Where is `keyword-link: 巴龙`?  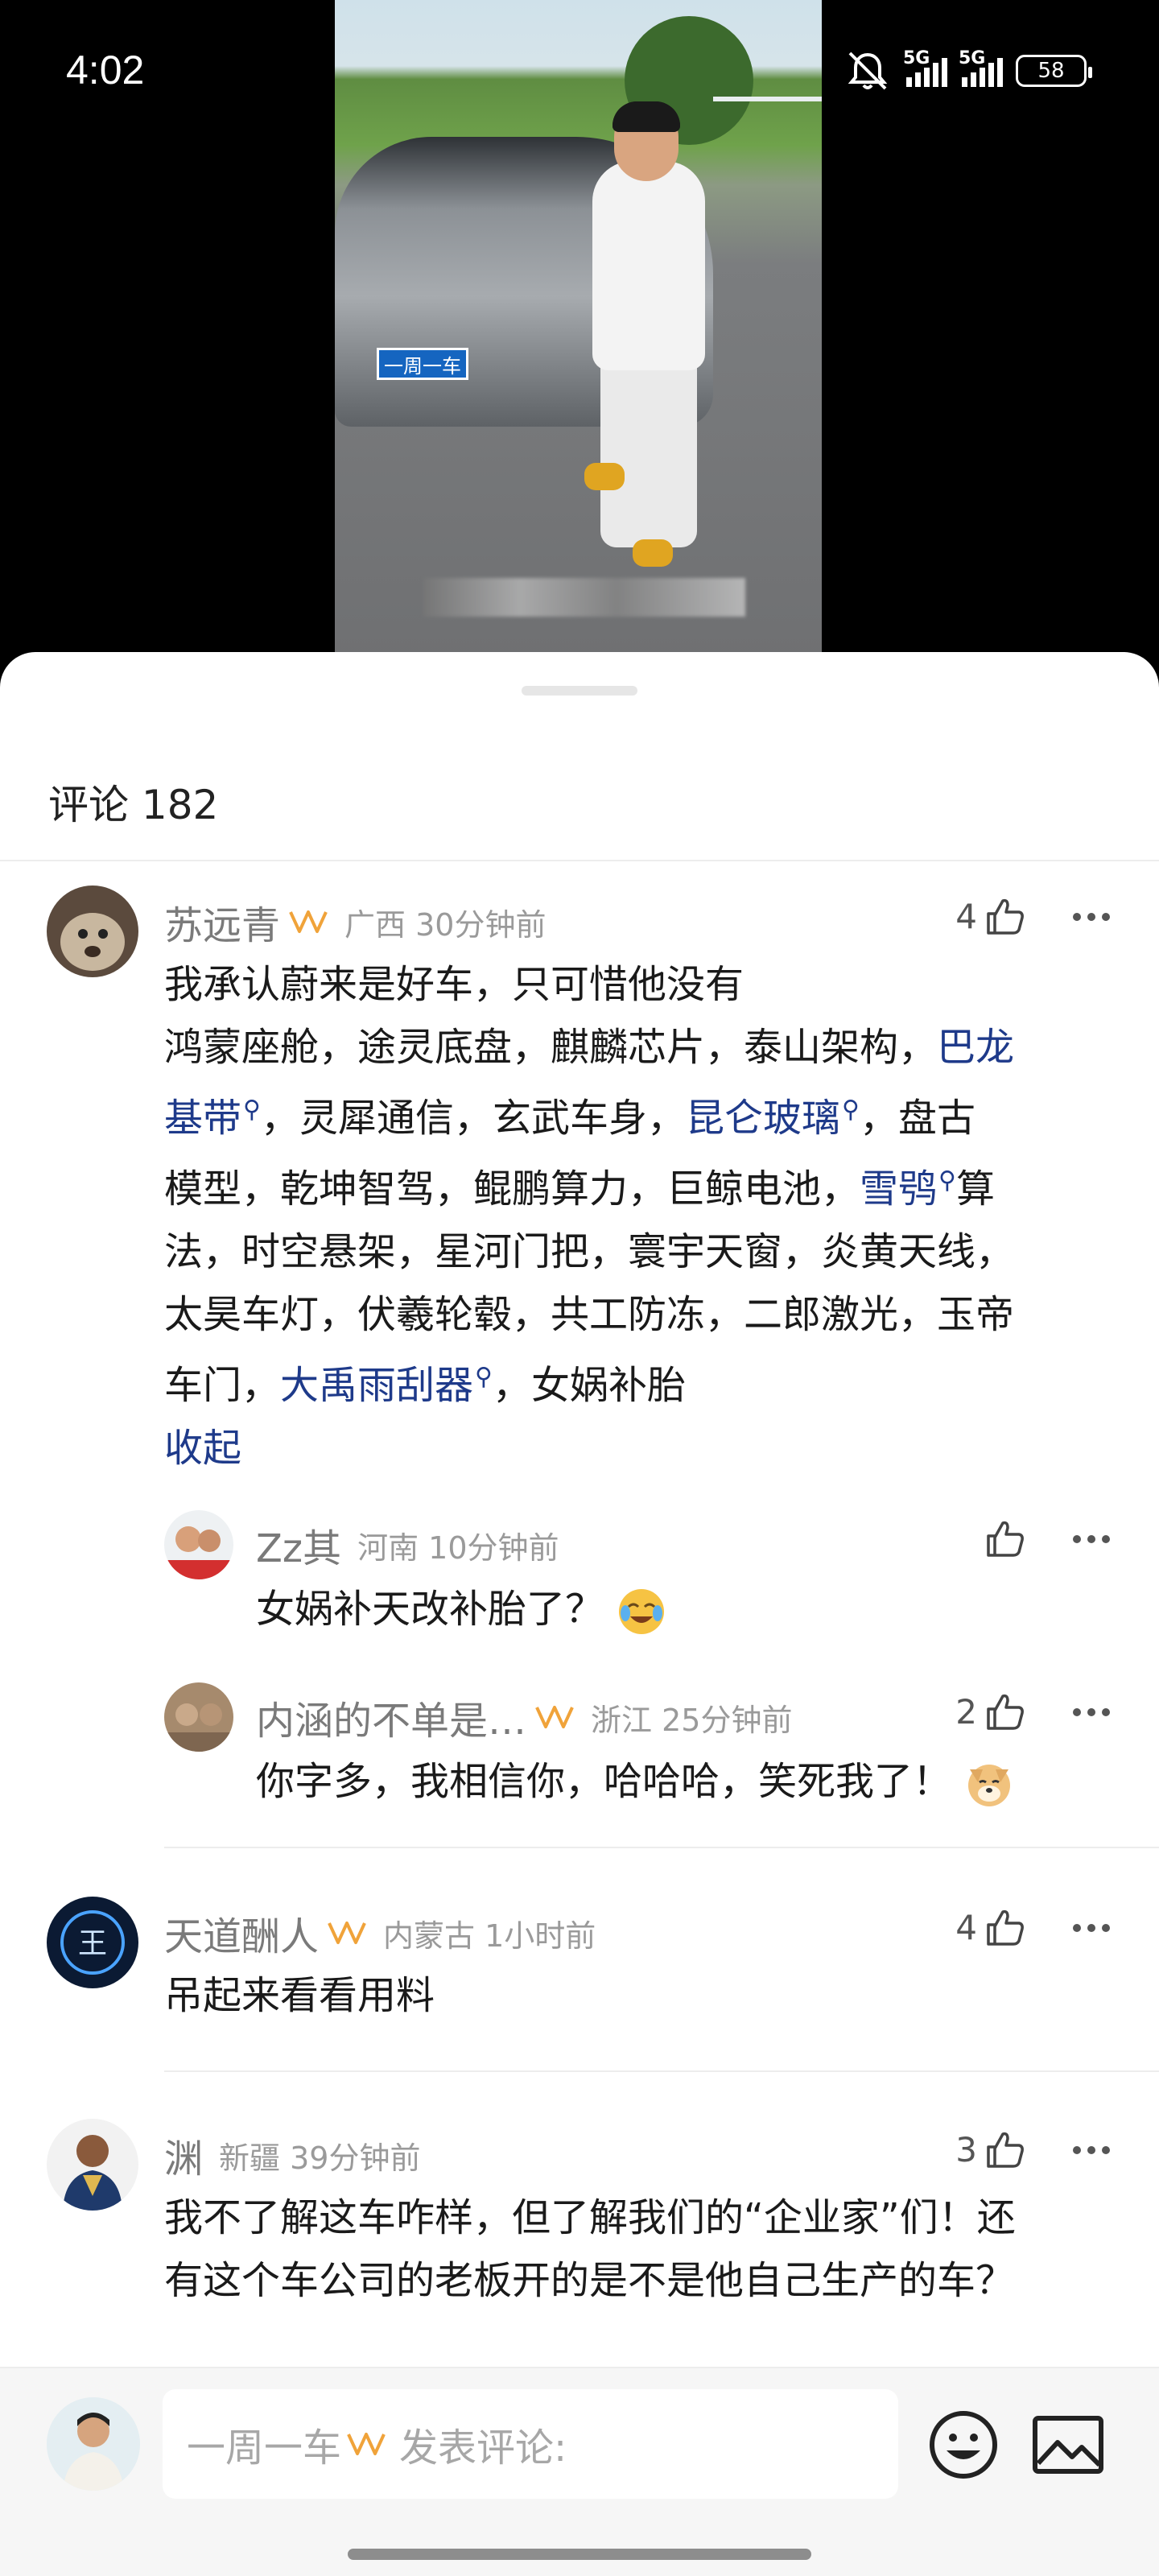 keyword-link: 巴龙 is located at coordinates (975, 1047).